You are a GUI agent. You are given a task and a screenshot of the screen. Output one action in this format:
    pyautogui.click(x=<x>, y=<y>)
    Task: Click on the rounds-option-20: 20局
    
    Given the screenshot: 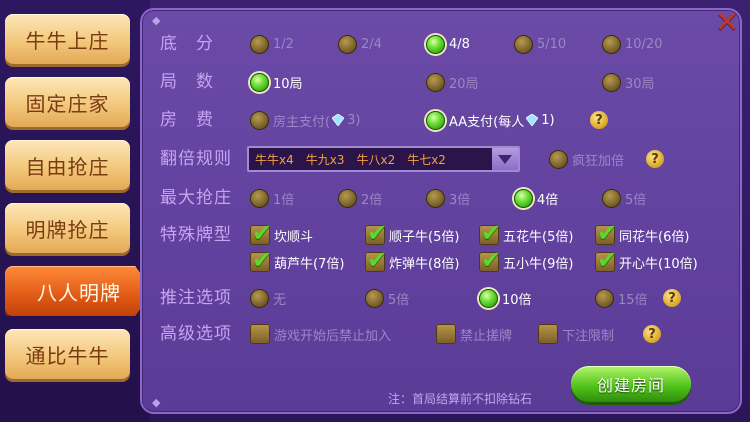 What is the action you would take?
    pyautogui.click(x=452, y=82)
    